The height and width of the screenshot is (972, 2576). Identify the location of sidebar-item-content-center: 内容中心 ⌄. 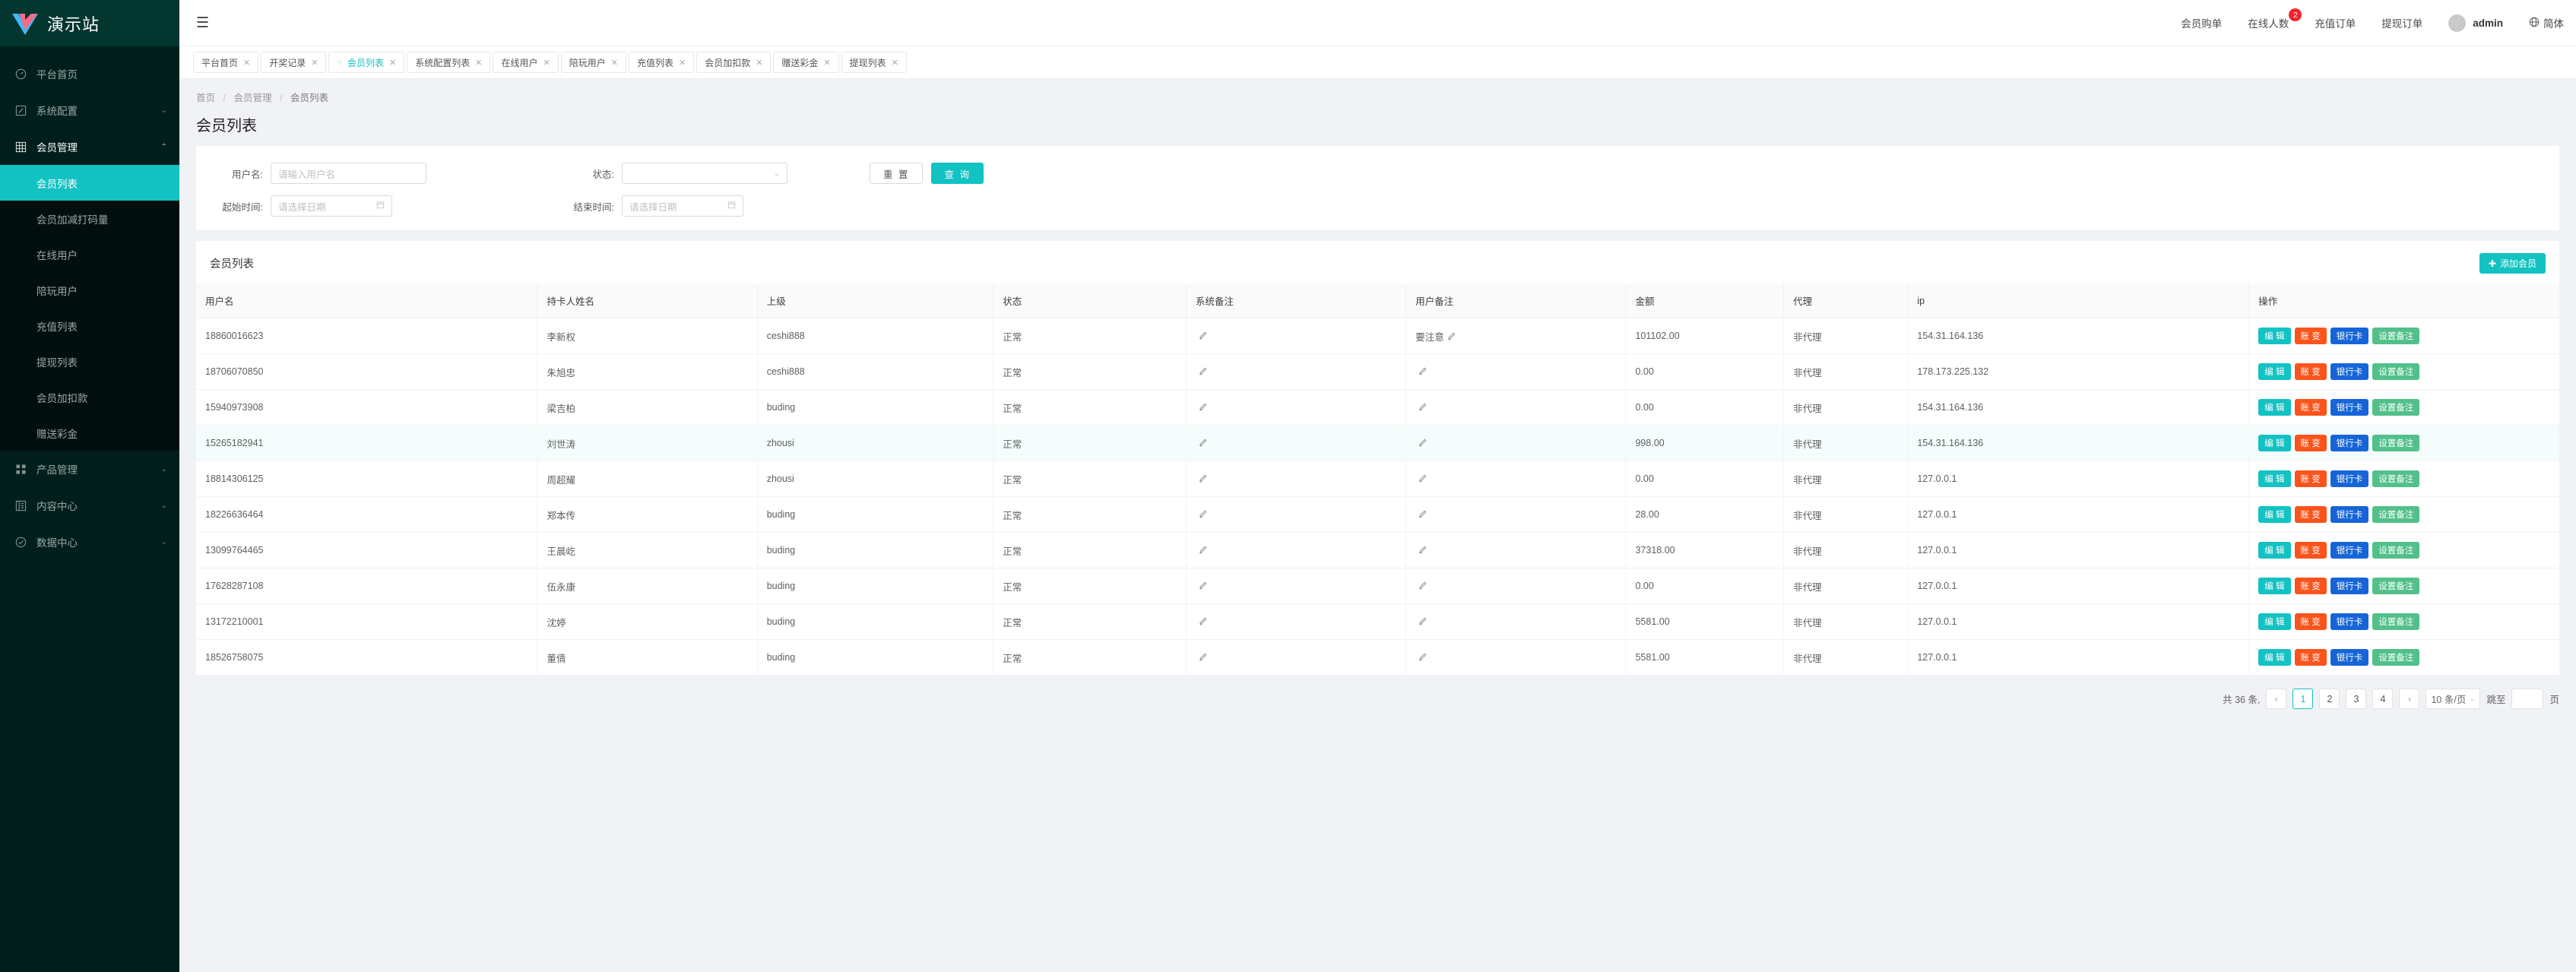
(89, 505).